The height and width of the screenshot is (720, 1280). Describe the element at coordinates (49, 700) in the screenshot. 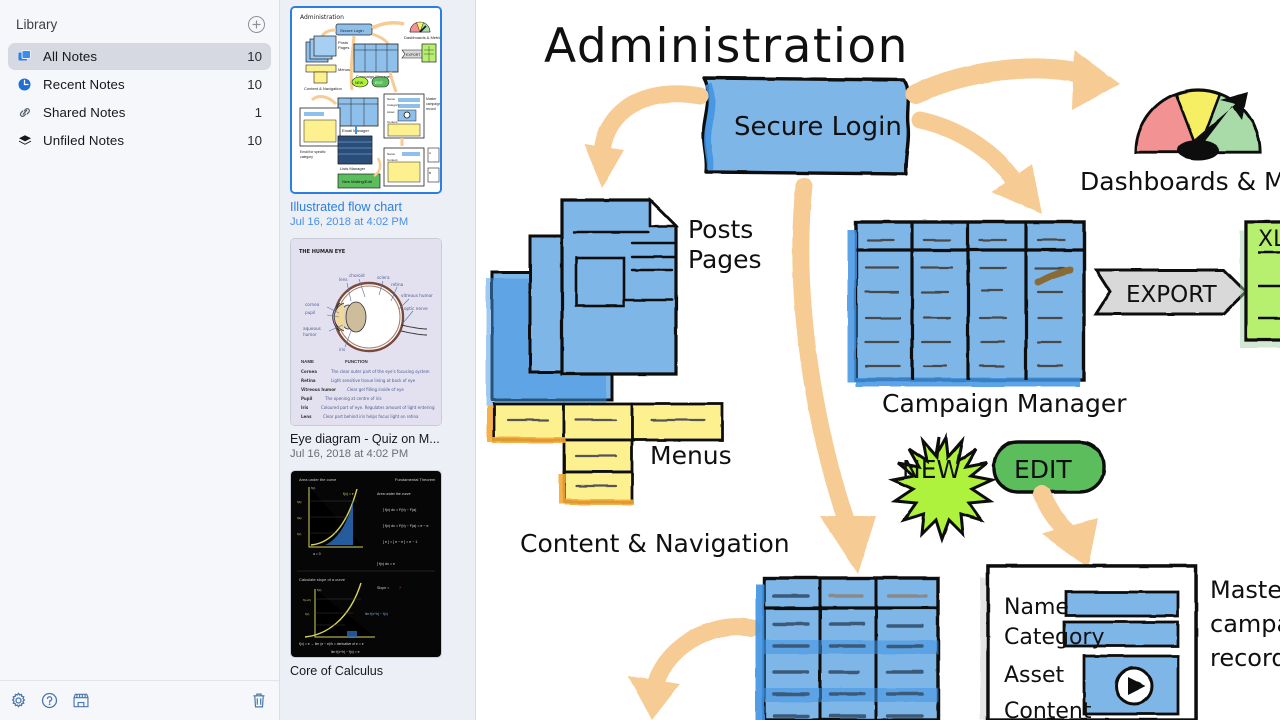

I see `help-button` at that location.